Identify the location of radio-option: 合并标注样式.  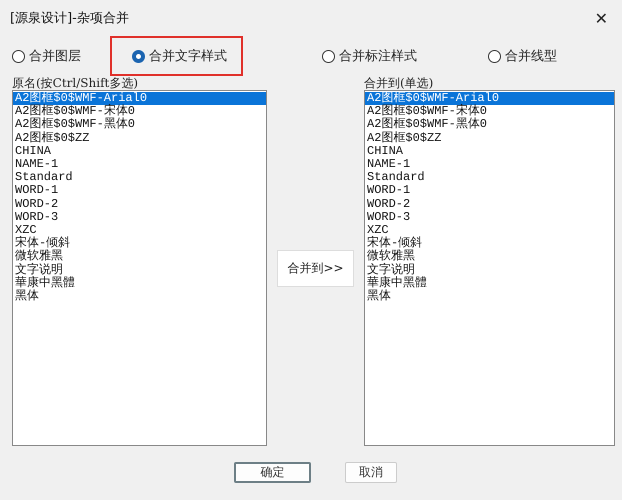
(369, 56).